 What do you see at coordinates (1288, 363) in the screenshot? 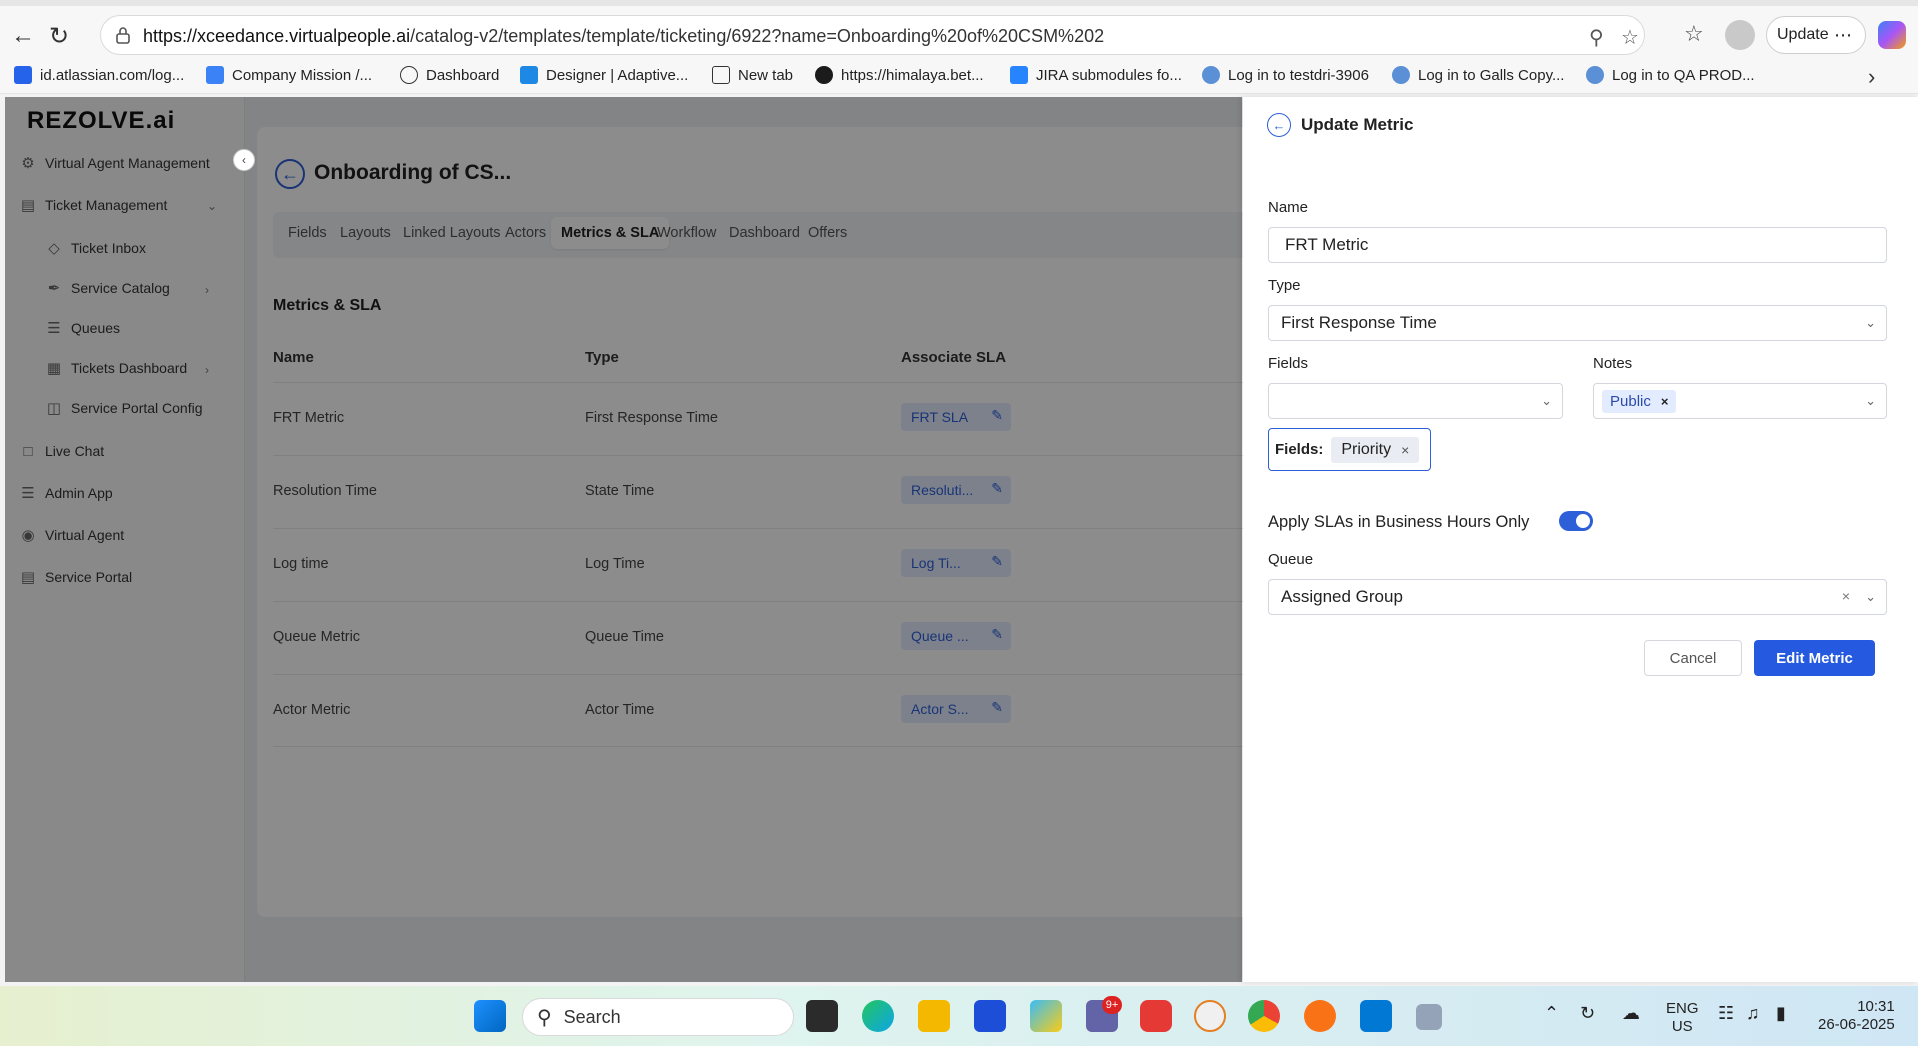
I see `fields-label: Fields` at bounding box center [1288, 363].